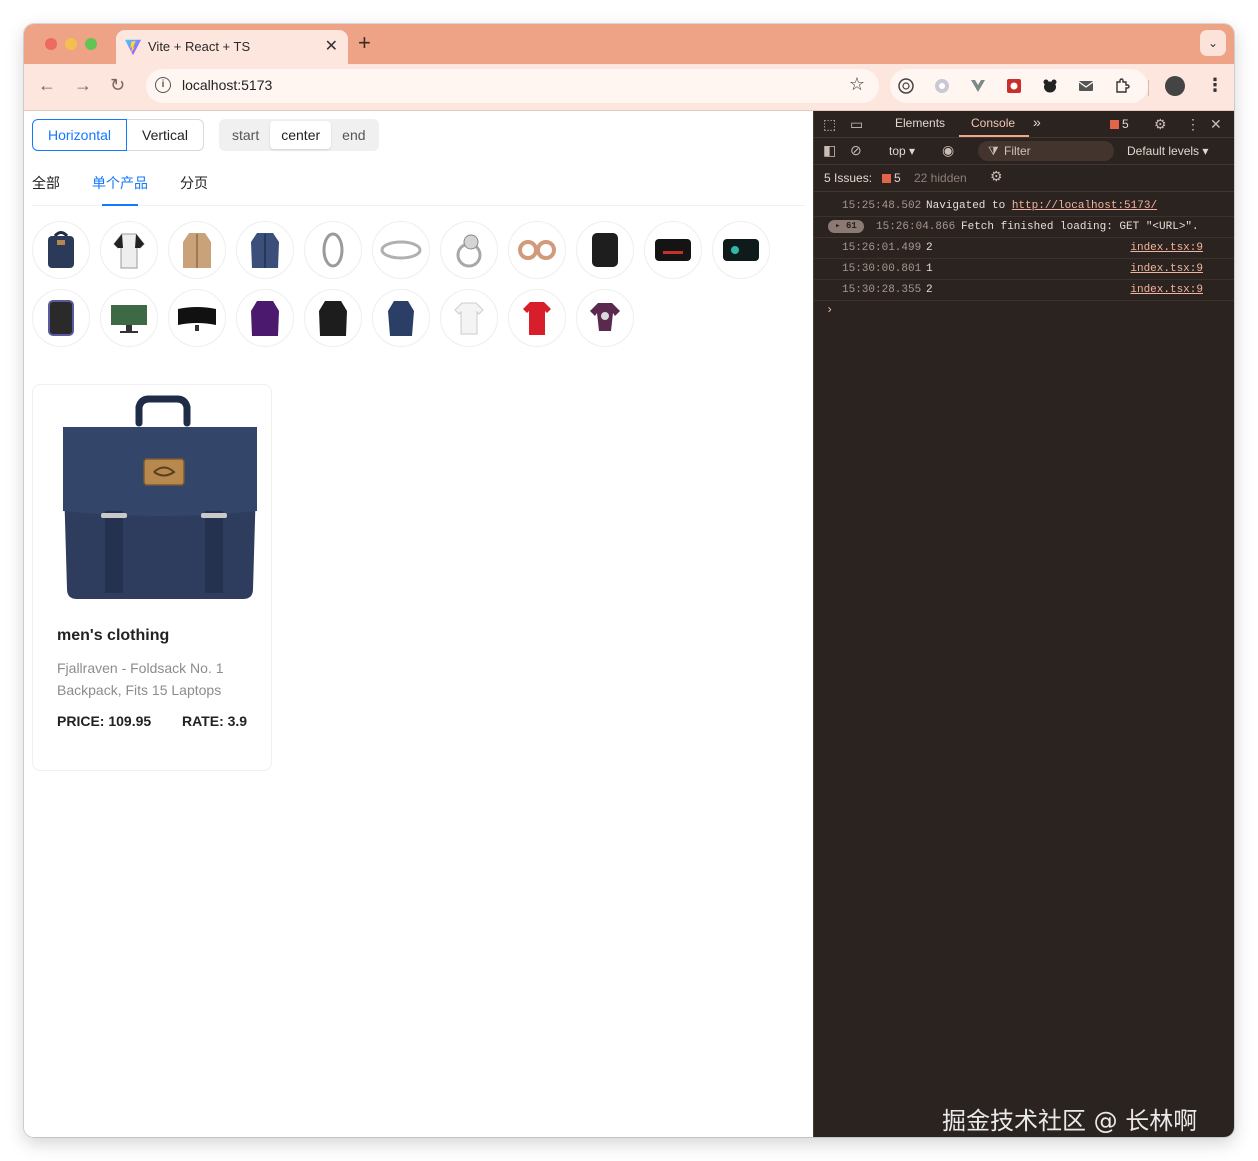 Image resolution: width=1258 pixels, height=1161 pixels. What do you see at coordinates (856, 150) in the screenshot?
I see `clear-console-icon: ⊘` at bounding box center [856, 150].